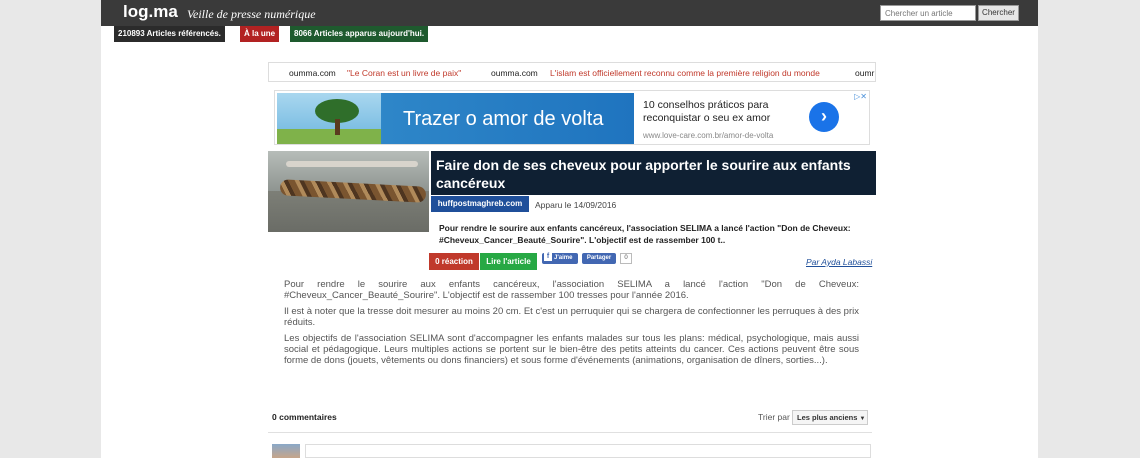 The width and height of the screenshot is (1140, 458). Describe the element at coordinates (998, 13) in the screenshot. I see `search-button: Chercher` at that location.